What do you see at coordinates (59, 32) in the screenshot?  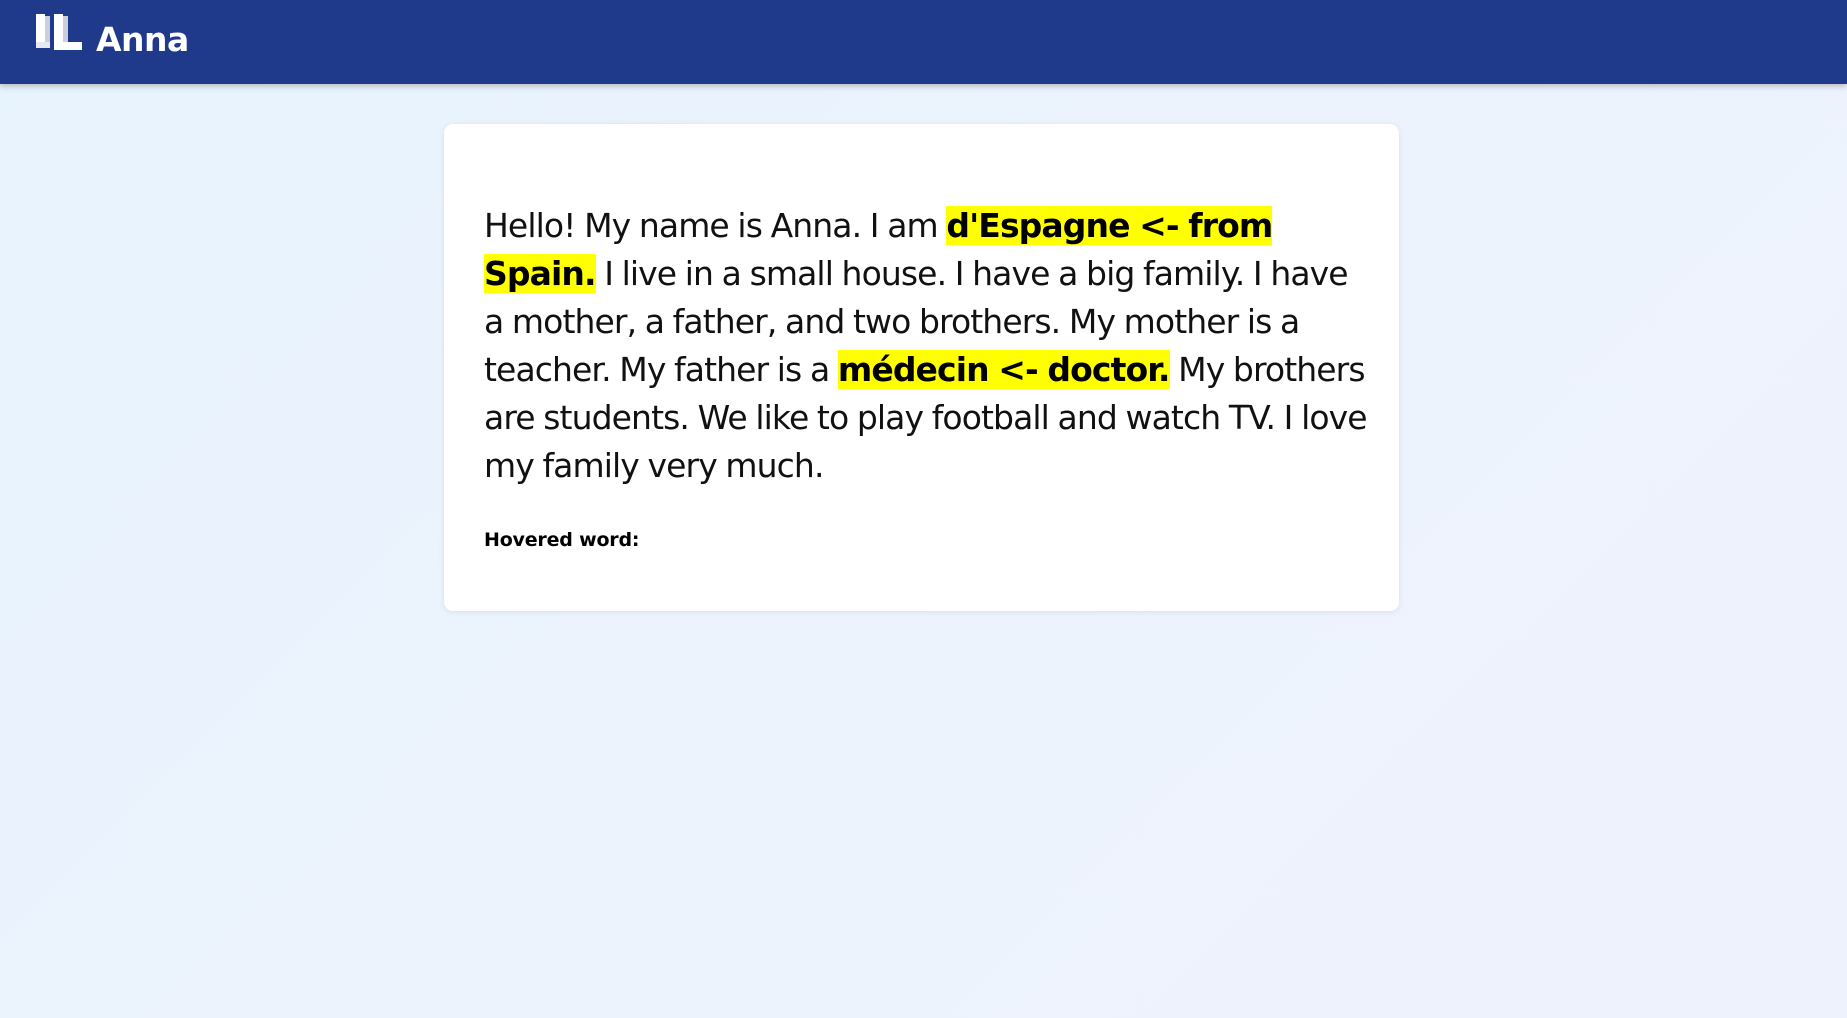 I see `book-logo-icon` at bounding box center [59, 32].